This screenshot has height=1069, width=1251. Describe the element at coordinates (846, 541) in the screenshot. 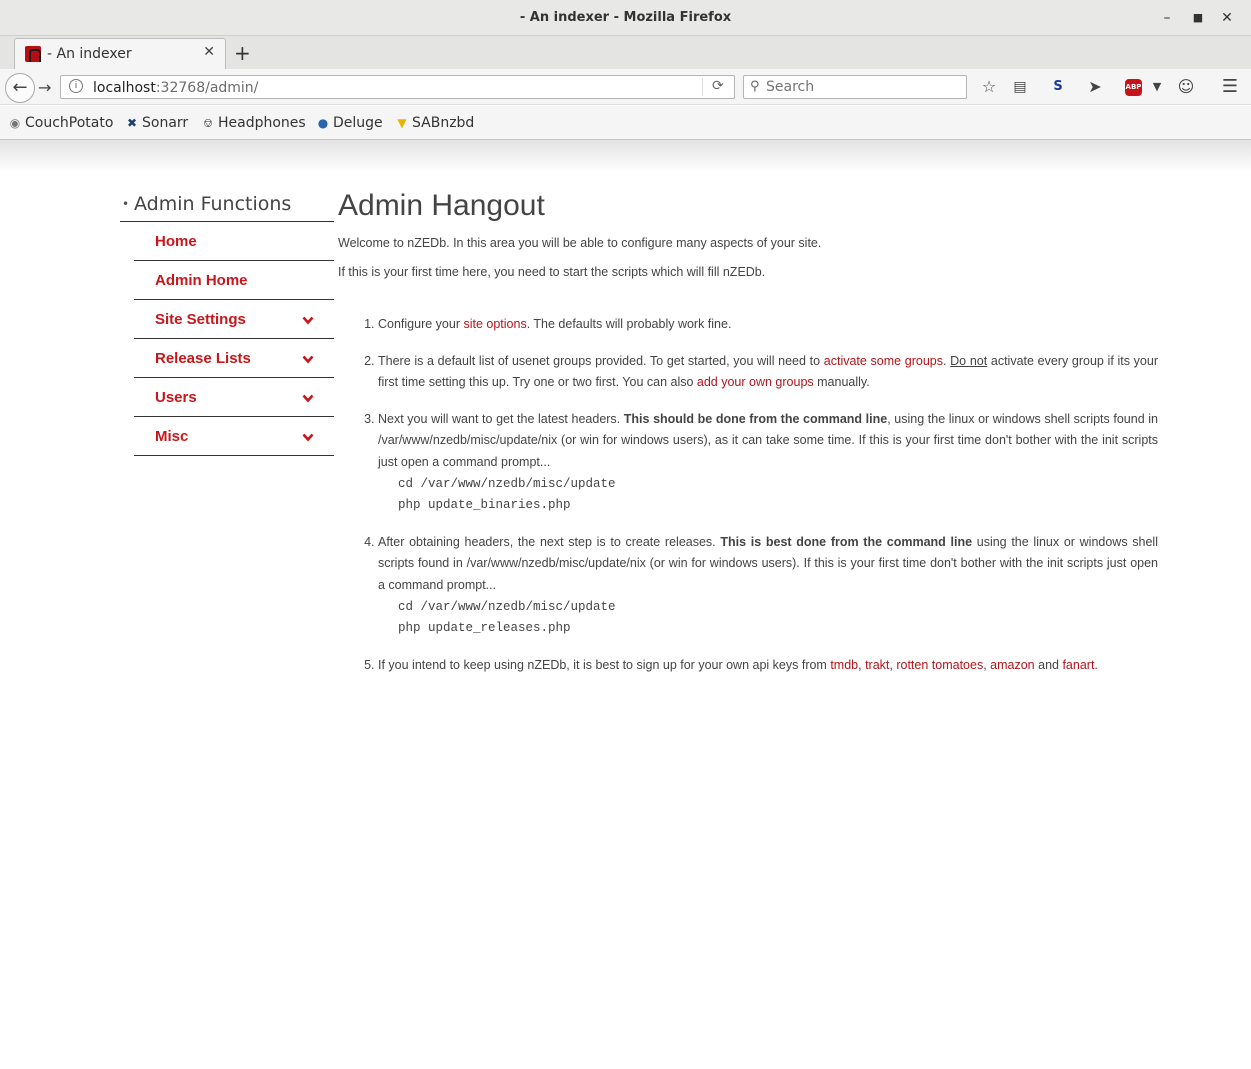

I see `step-emphasis: This is best done from the command line` at that location.